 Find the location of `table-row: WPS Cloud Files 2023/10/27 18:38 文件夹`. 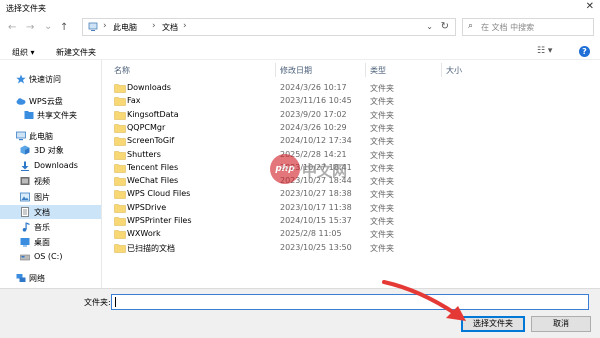

table-row: WPS Cloud Files 2023/10/27 18:38 文件夹 is located at coordinates (310, 194).